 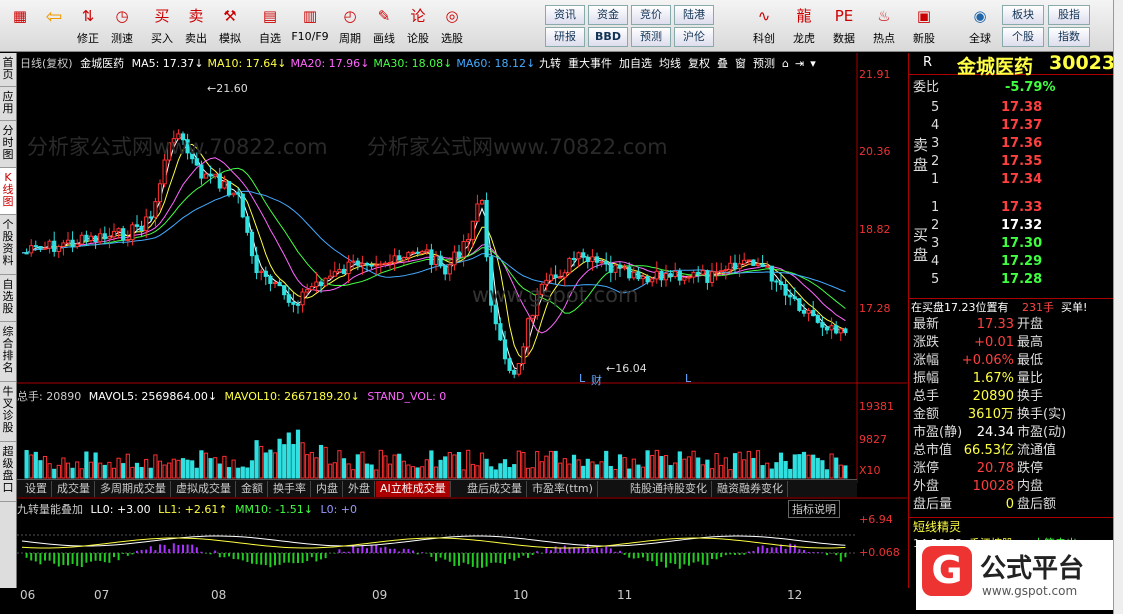 I want to click on toolbar-clock-button: ◷ 测速, so click(x=122, y=26).